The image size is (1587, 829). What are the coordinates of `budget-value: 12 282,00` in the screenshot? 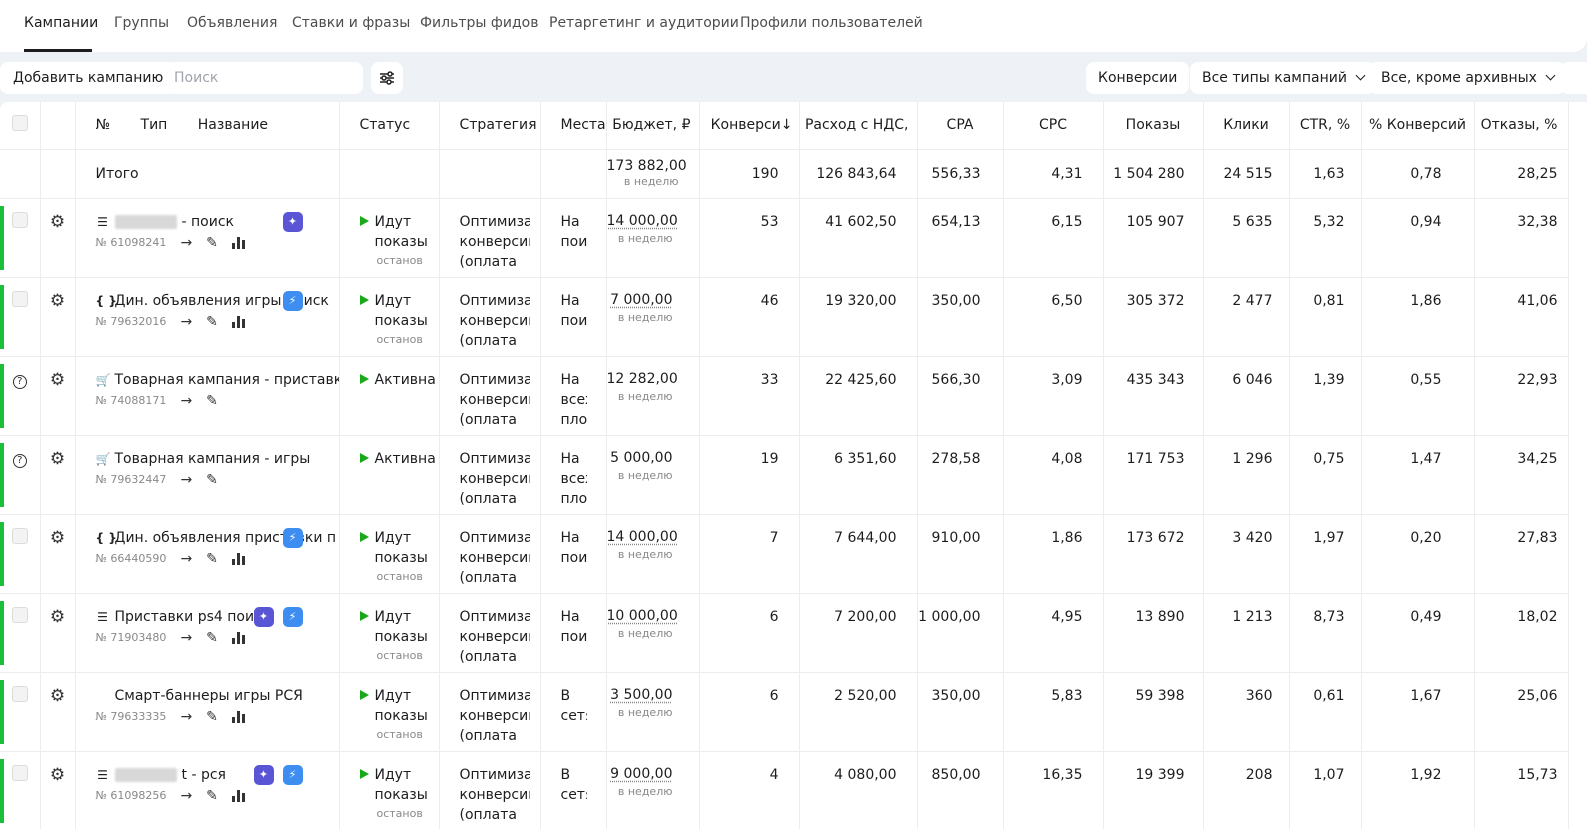 It's located at (642, 379).